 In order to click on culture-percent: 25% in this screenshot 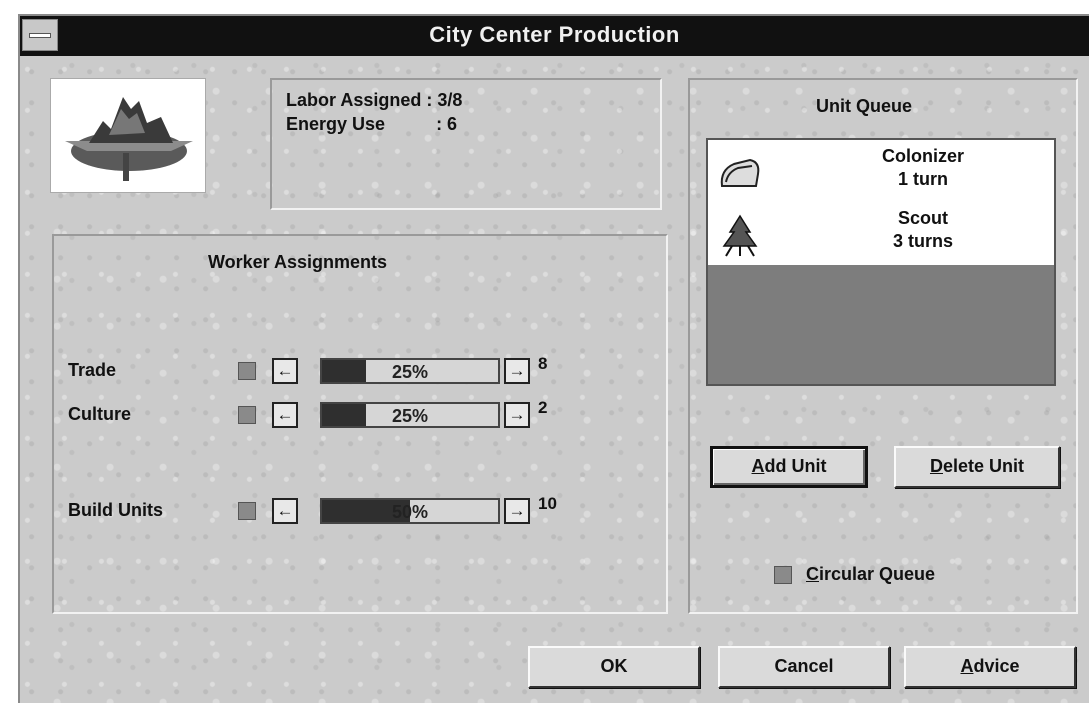, I will do `click(410, 416)`.